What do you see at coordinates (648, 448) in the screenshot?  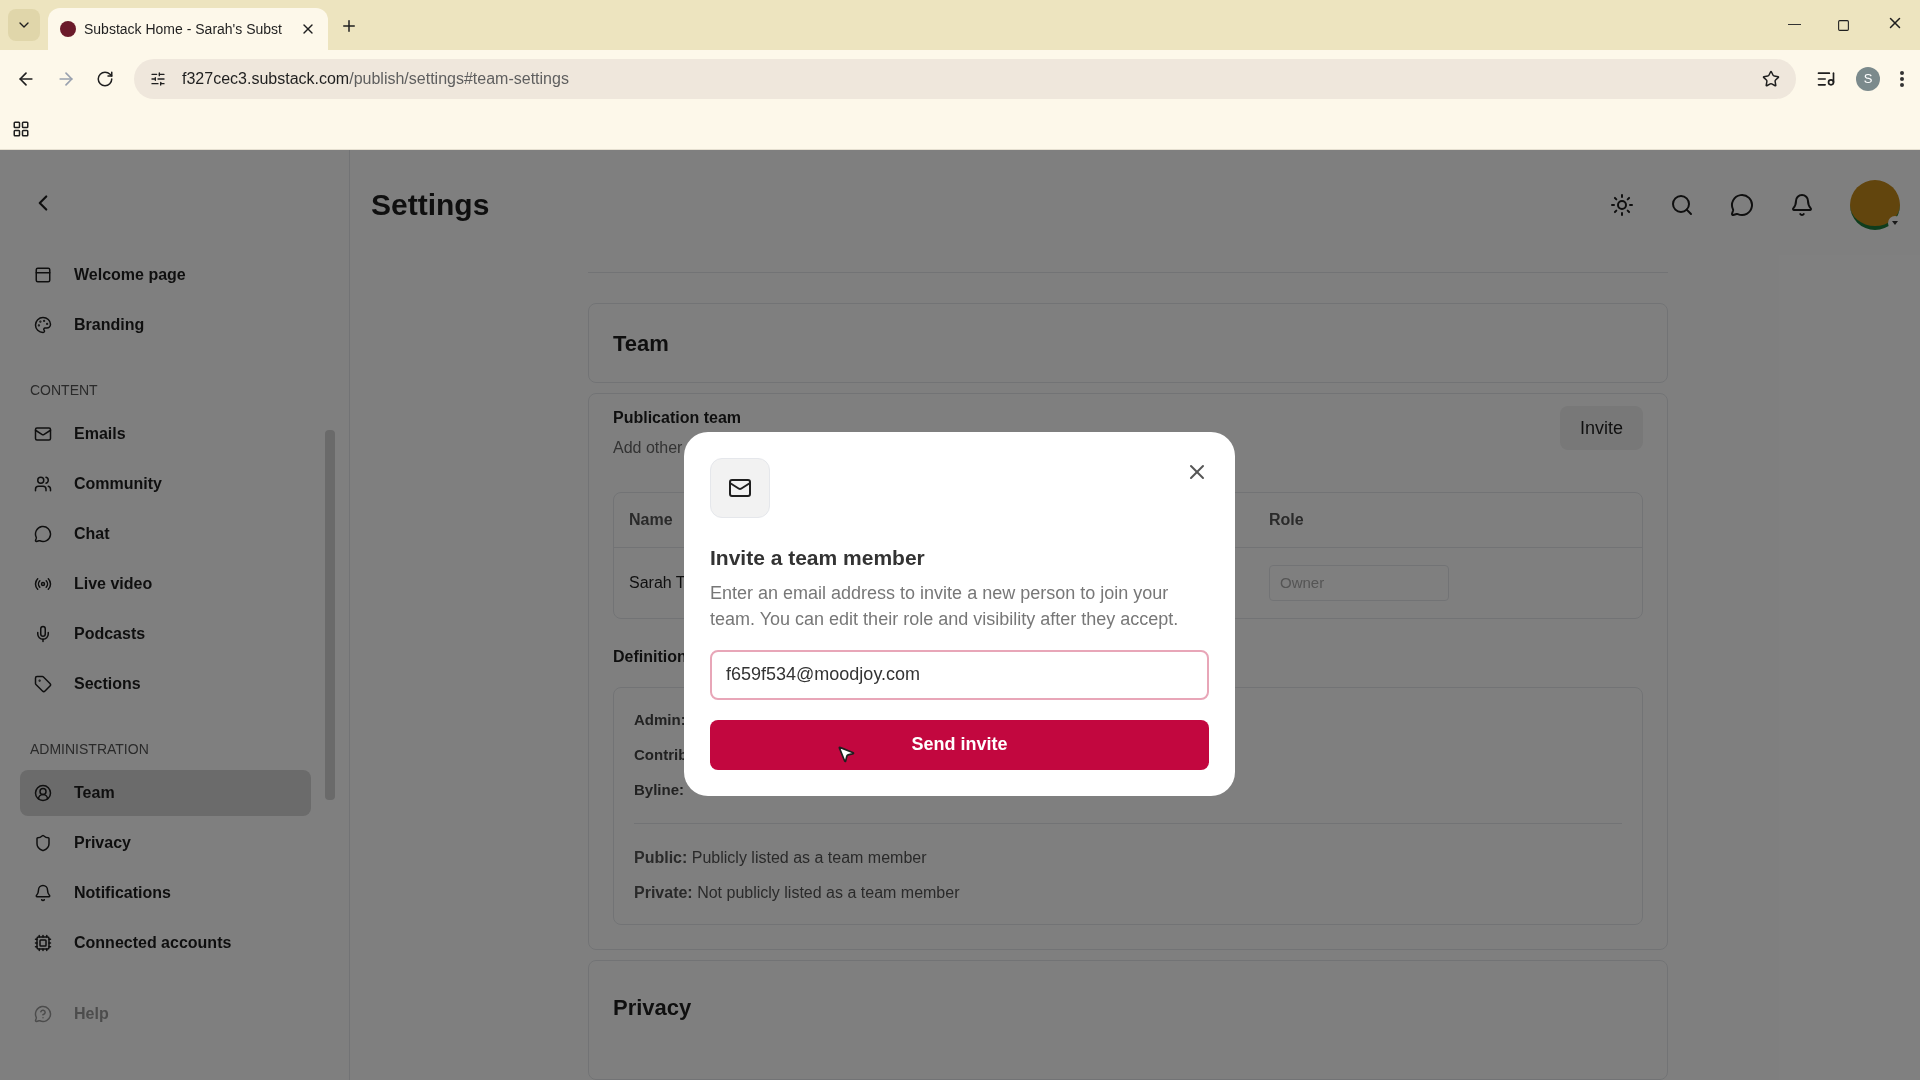 I see `team-description: Add other` at bounding box center [648, 448].